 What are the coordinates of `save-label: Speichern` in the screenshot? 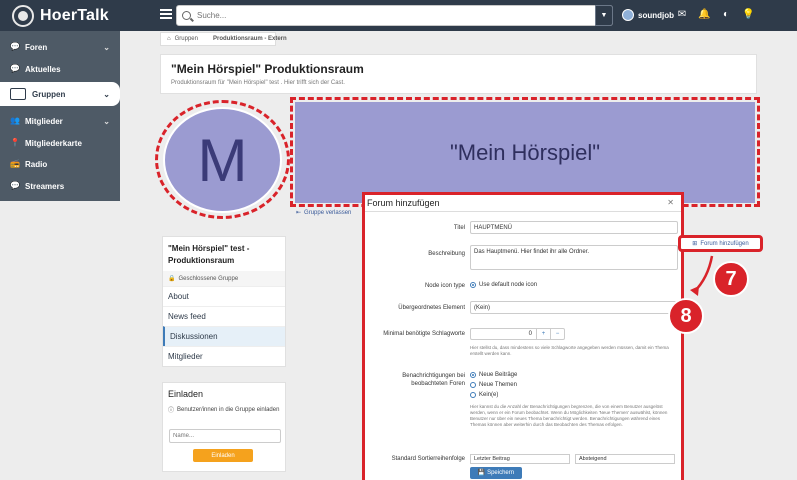 It's located at (501, 473).